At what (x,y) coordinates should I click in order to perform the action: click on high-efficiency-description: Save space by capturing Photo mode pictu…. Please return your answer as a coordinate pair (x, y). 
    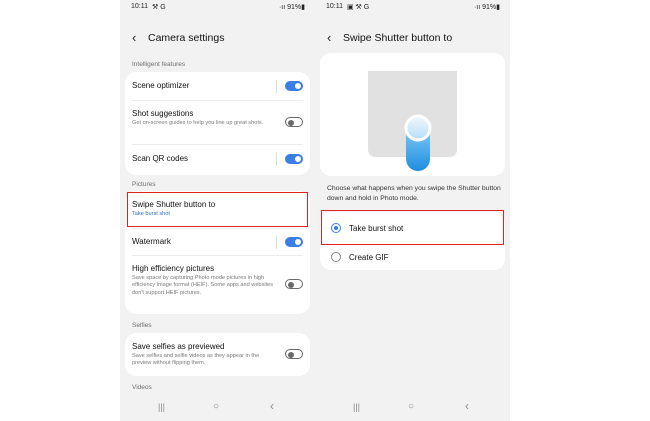
    Looking at the image, I should click on (203, 285).